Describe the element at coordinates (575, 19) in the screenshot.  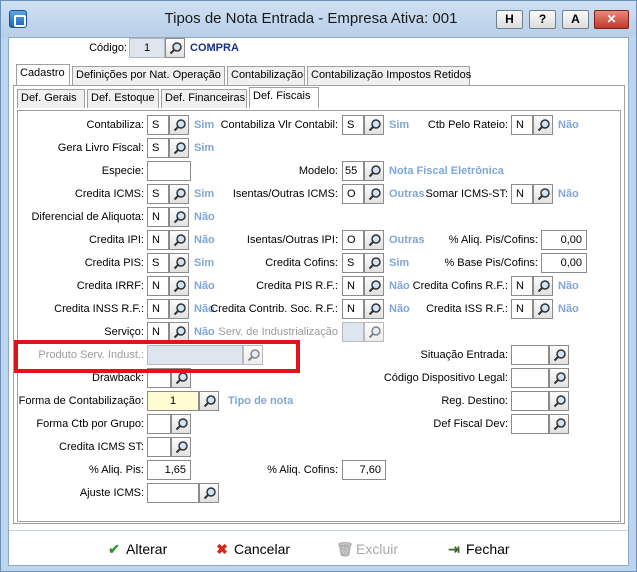
I see `a-button: A` at that location.